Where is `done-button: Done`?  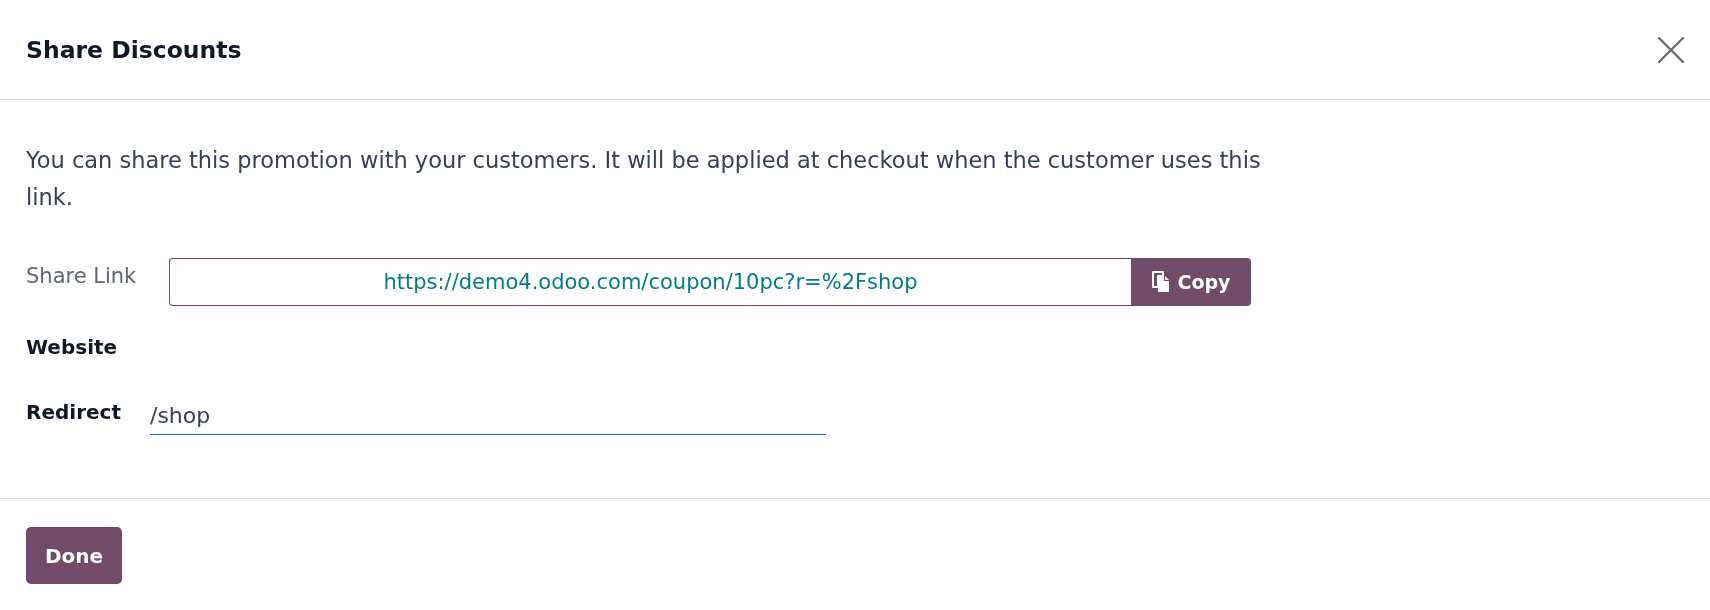 done-button: Done is located at coordinates (74, 555).